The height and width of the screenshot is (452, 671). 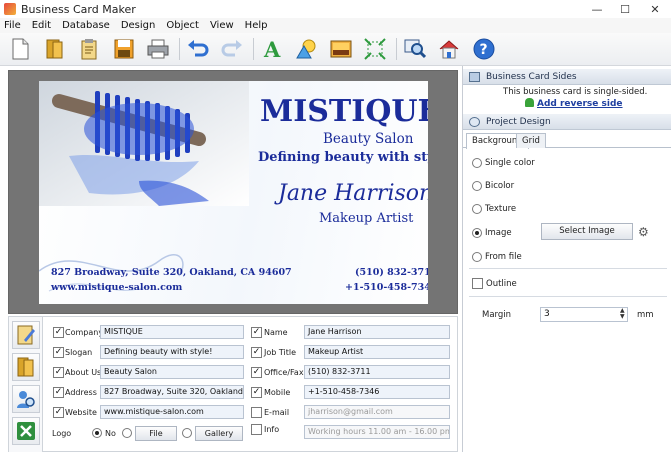 What do you see at coordinates (158, 49) in the screenshot?
I see `print-icon` at bounding box center [158, 49].